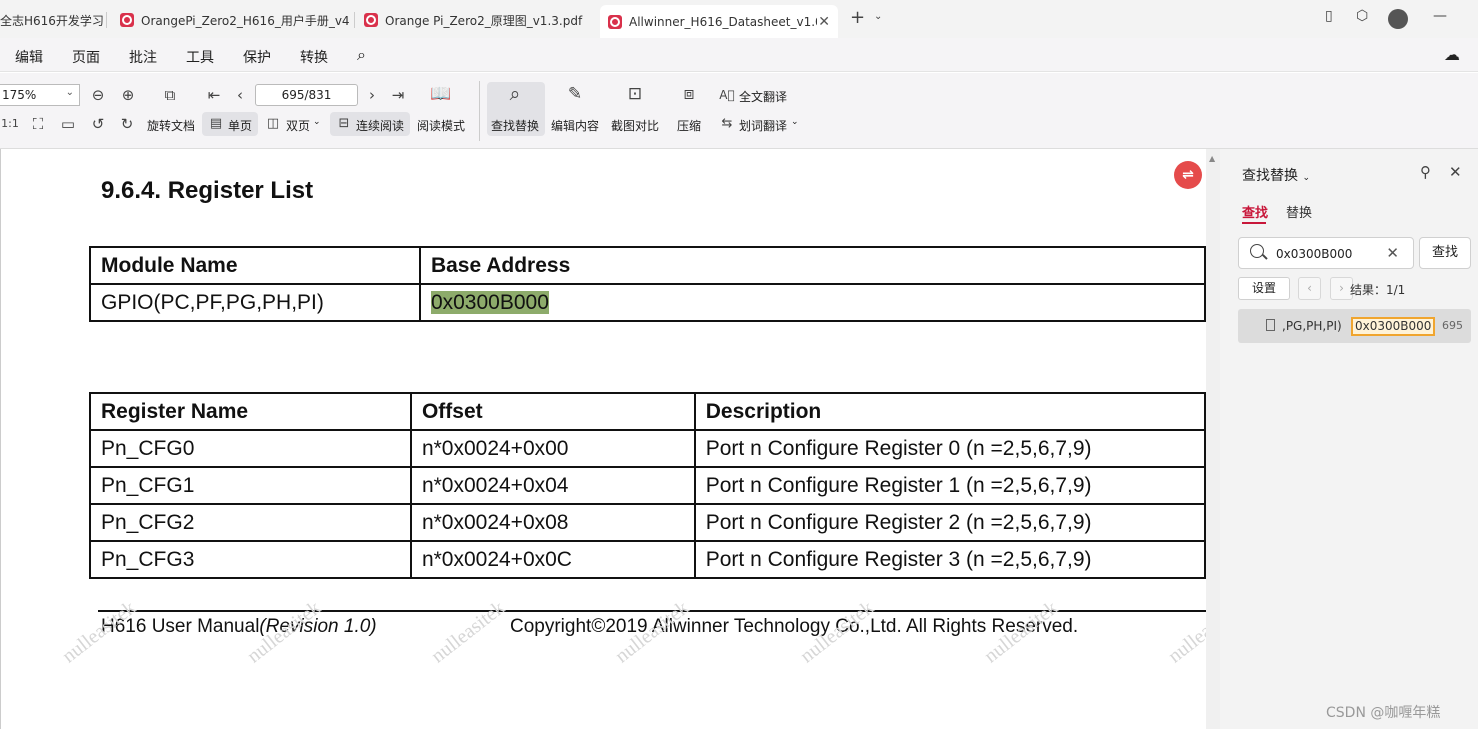  Describe the element at coordinates (575, 94) in the screenshot. I see `edit-content-icon: ✎` at that location.